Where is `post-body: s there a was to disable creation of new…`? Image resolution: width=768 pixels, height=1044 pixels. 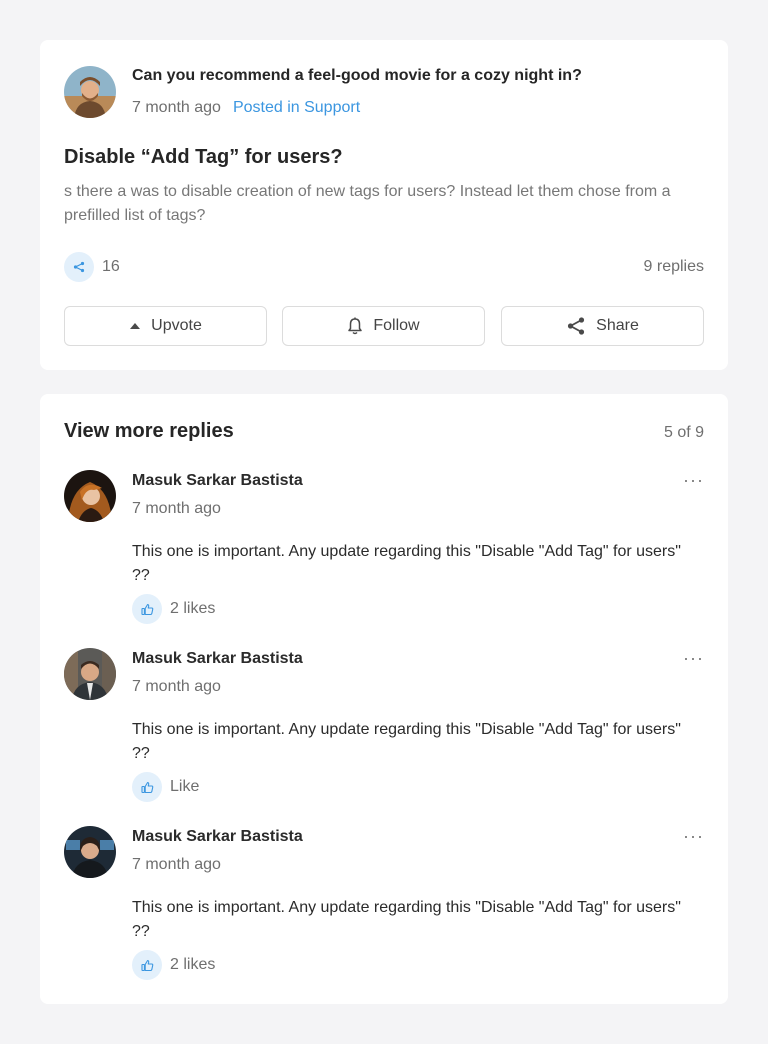
post-body: s there a was to disable creation of new… is located at coordinates (367, 203).